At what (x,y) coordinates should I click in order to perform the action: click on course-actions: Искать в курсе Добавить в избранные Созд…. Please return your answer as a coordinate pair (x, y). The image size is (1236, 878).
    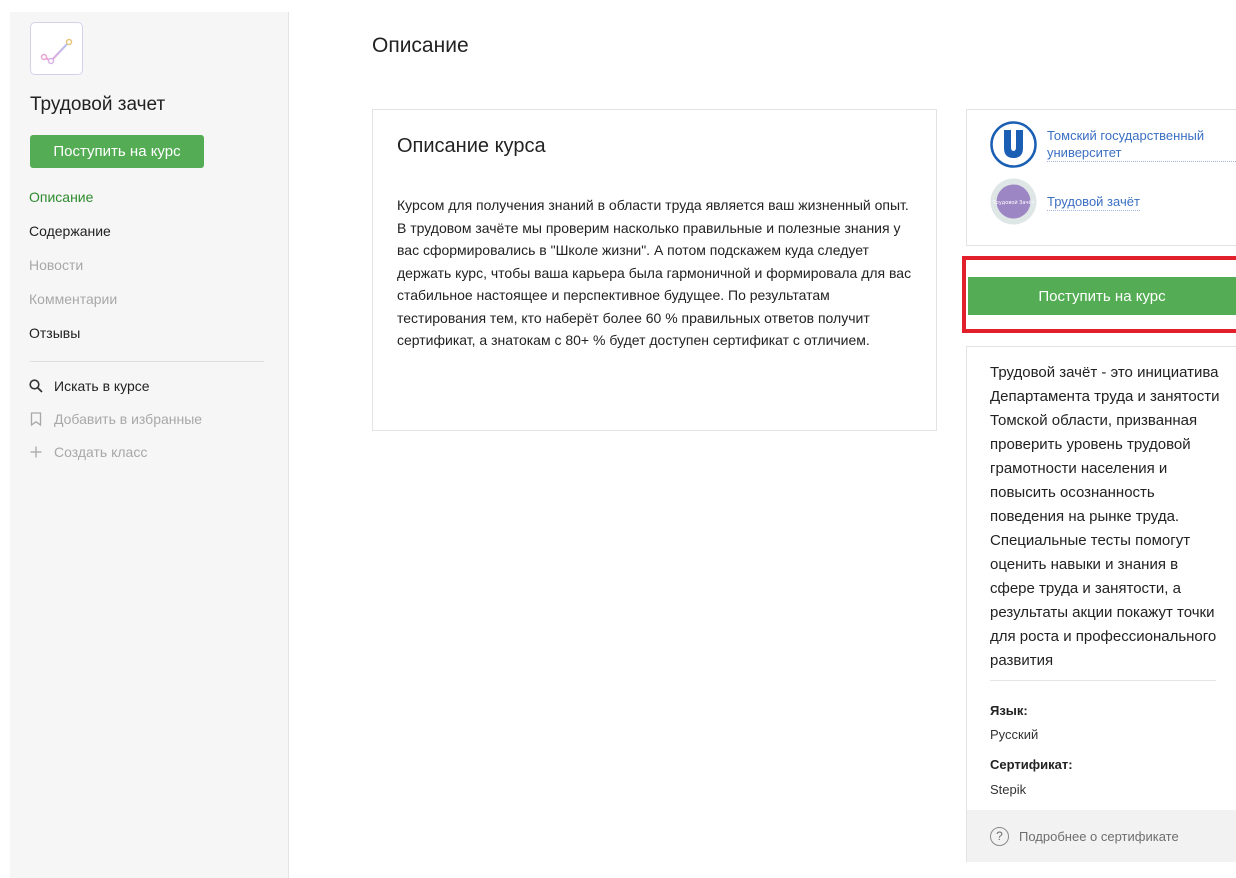
    Looking at the image, I should click on (115, 427).